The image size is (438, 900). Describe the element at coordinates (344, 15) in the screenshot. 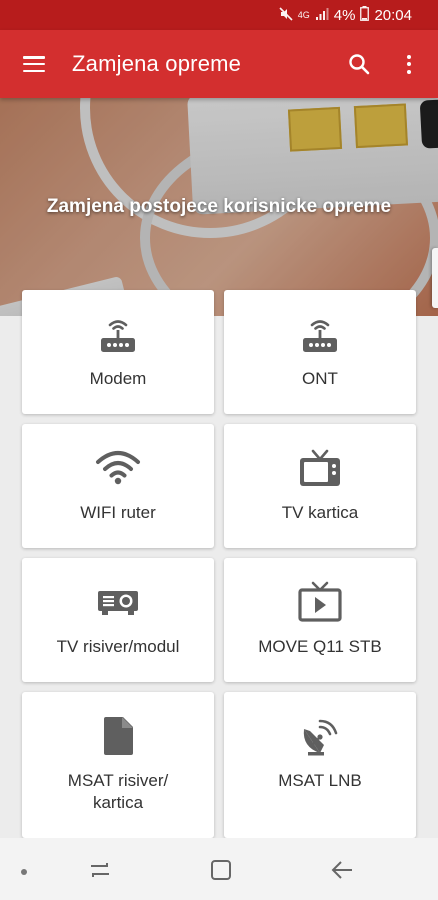

I see `battery-percent: 4%` at that location.